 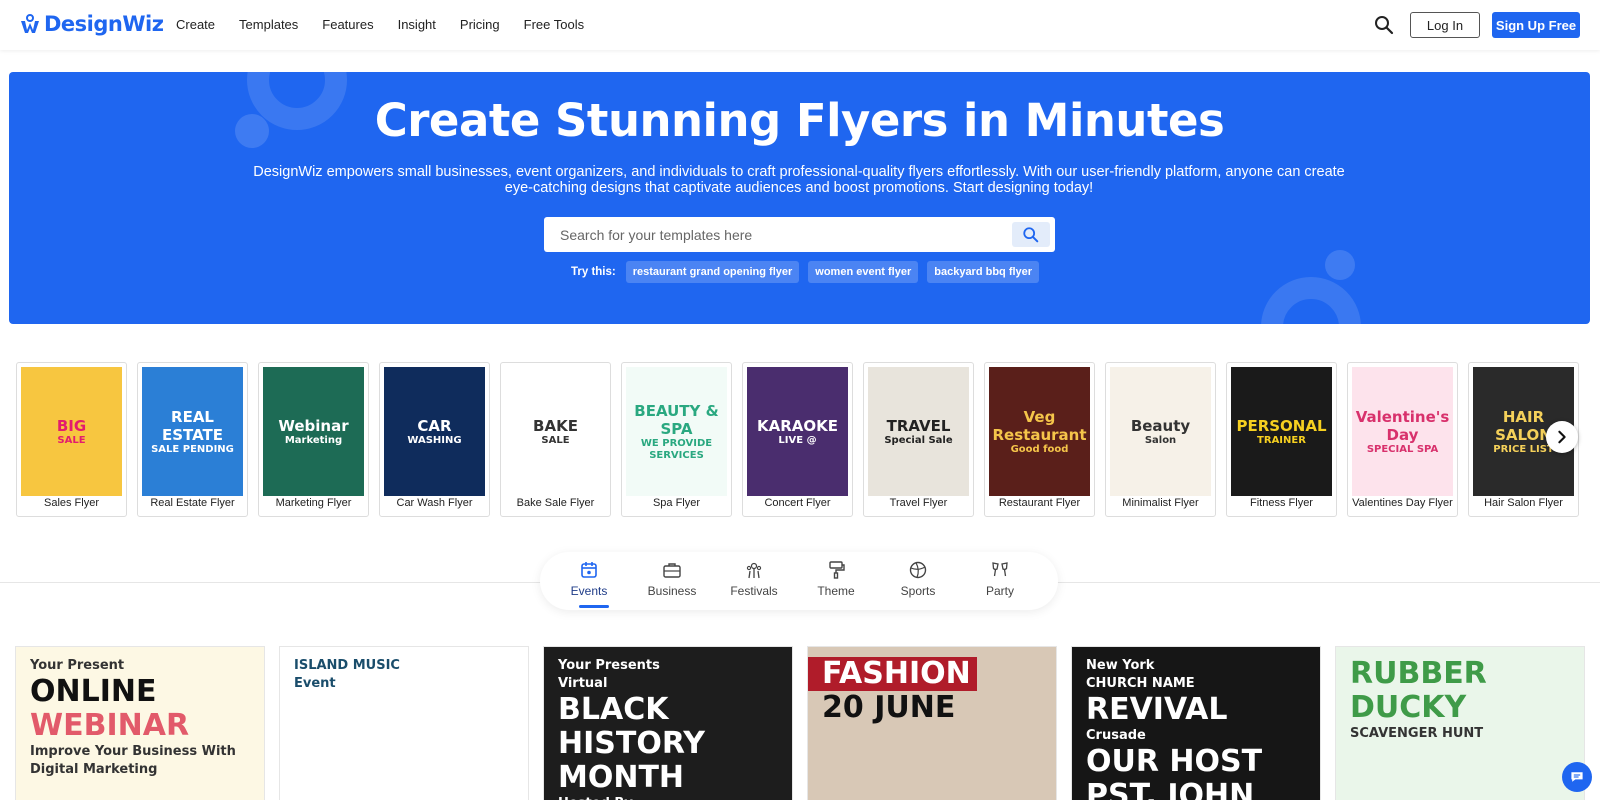 I want to click on carousel-next-button, so click(x=1562, y=437).